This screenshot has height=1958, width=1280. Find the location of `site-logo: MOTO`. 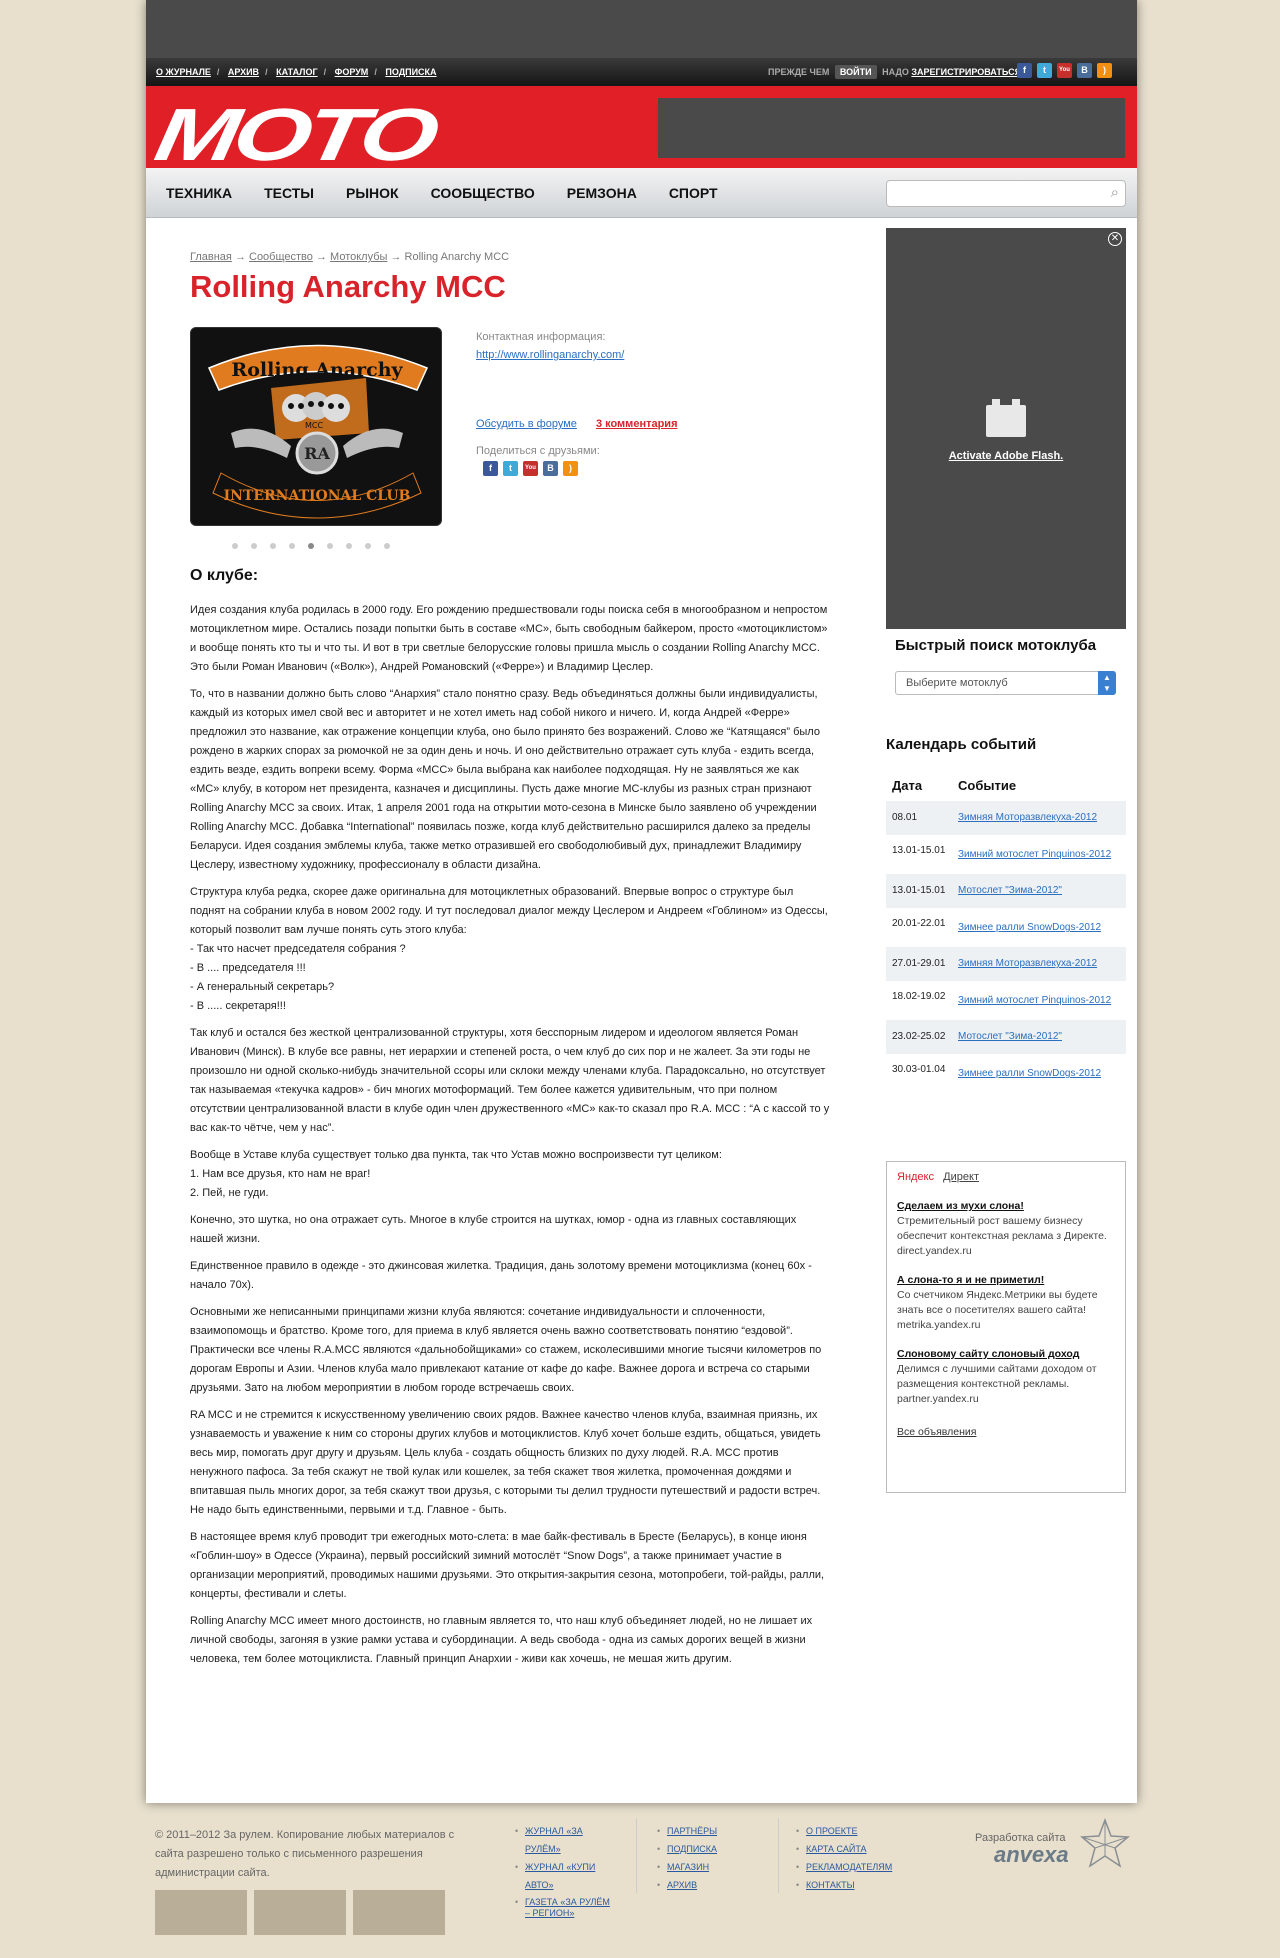

site-logo: MOTO is located at coordinates (294, 134).